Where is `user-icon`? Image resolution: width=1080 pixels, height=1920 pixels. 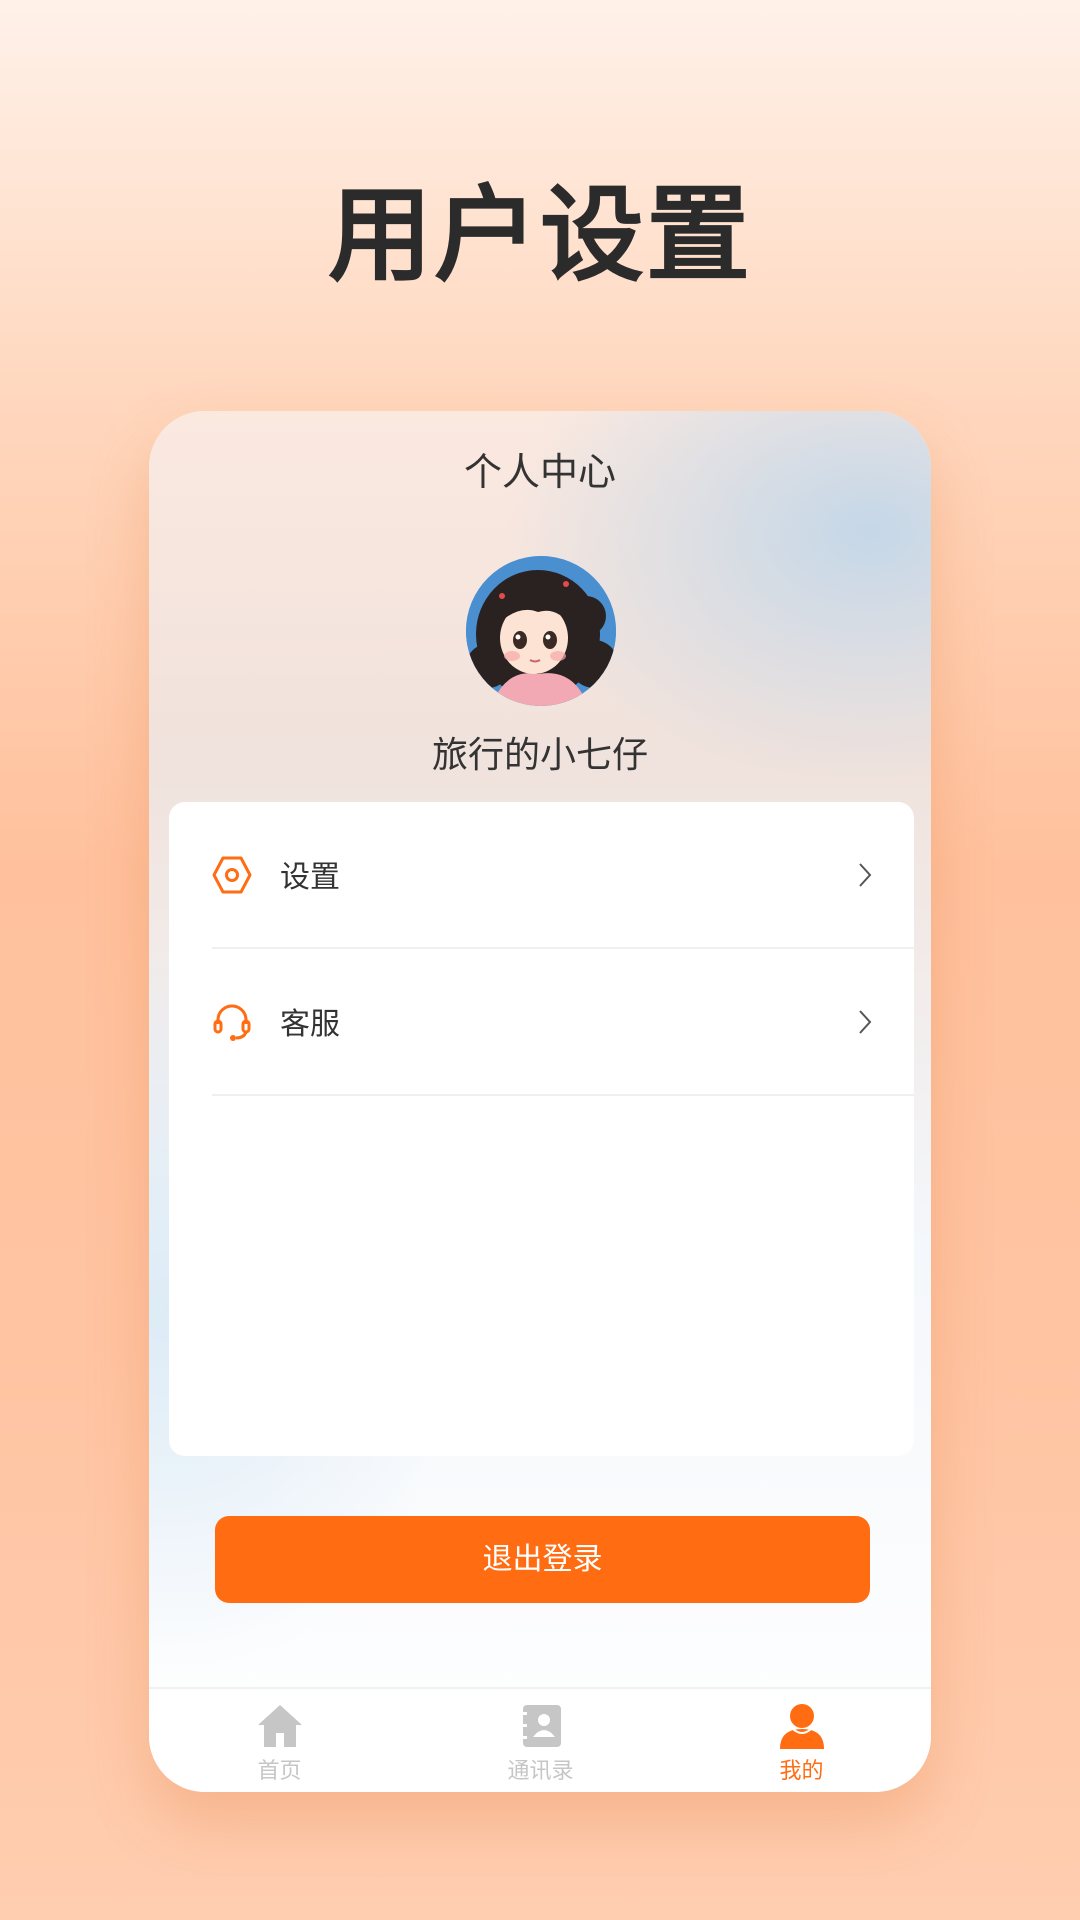
user-icon is located at coordinates (802, 1726).